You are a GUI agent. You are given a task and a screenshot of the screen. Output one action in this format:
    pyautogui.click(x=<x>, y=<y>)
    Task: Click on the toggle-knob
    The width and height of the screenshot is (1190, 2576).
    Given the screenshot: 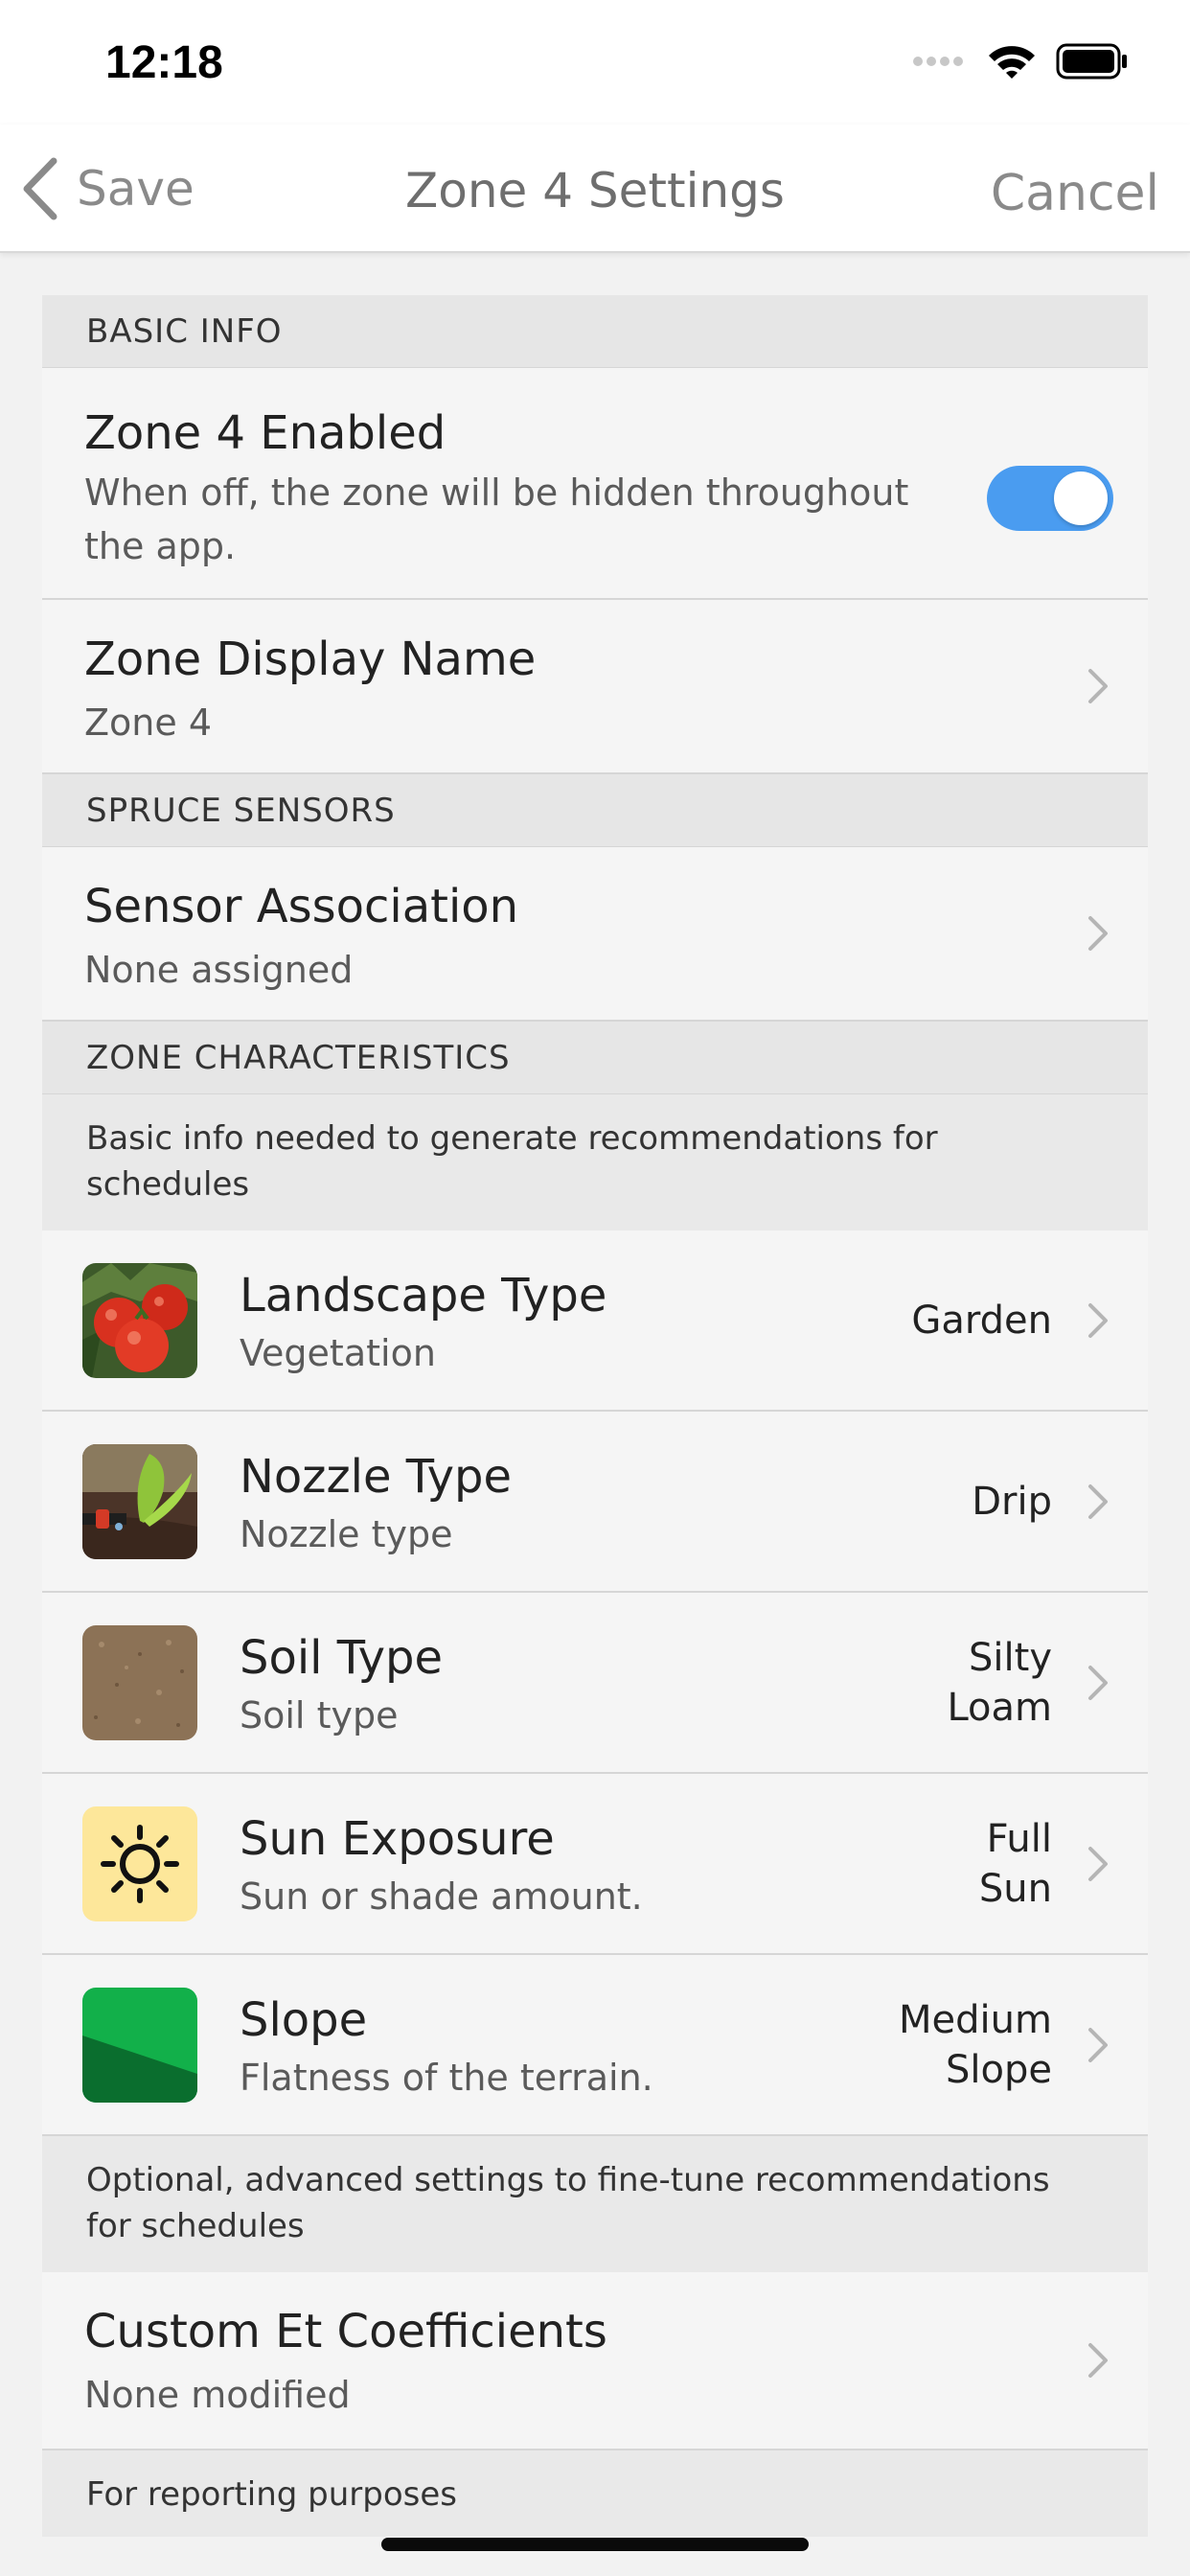 What is the action you would take?
    pyautogui.click(x=1081, y=498)
    